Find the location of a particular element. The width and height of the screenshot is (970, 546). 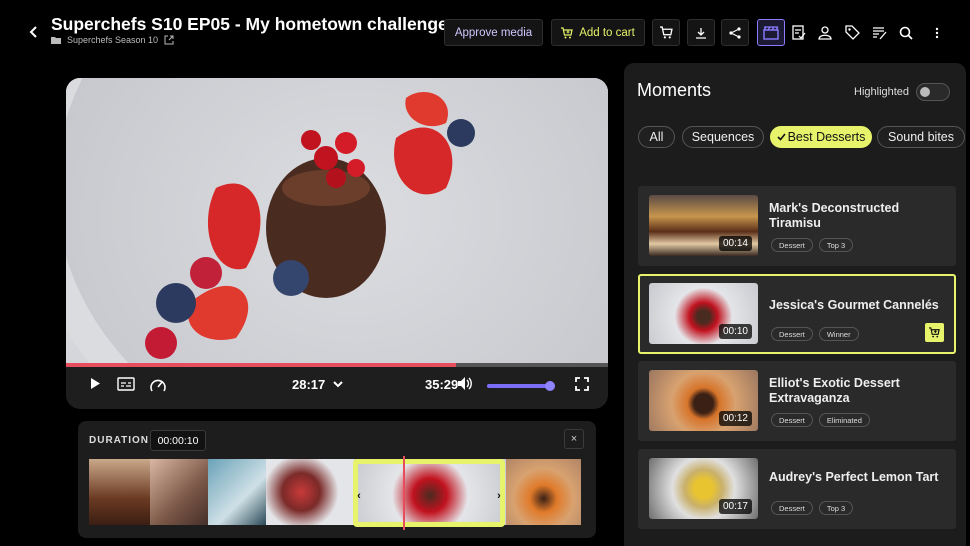

filter-label: All is located at coordinates (656, 137).